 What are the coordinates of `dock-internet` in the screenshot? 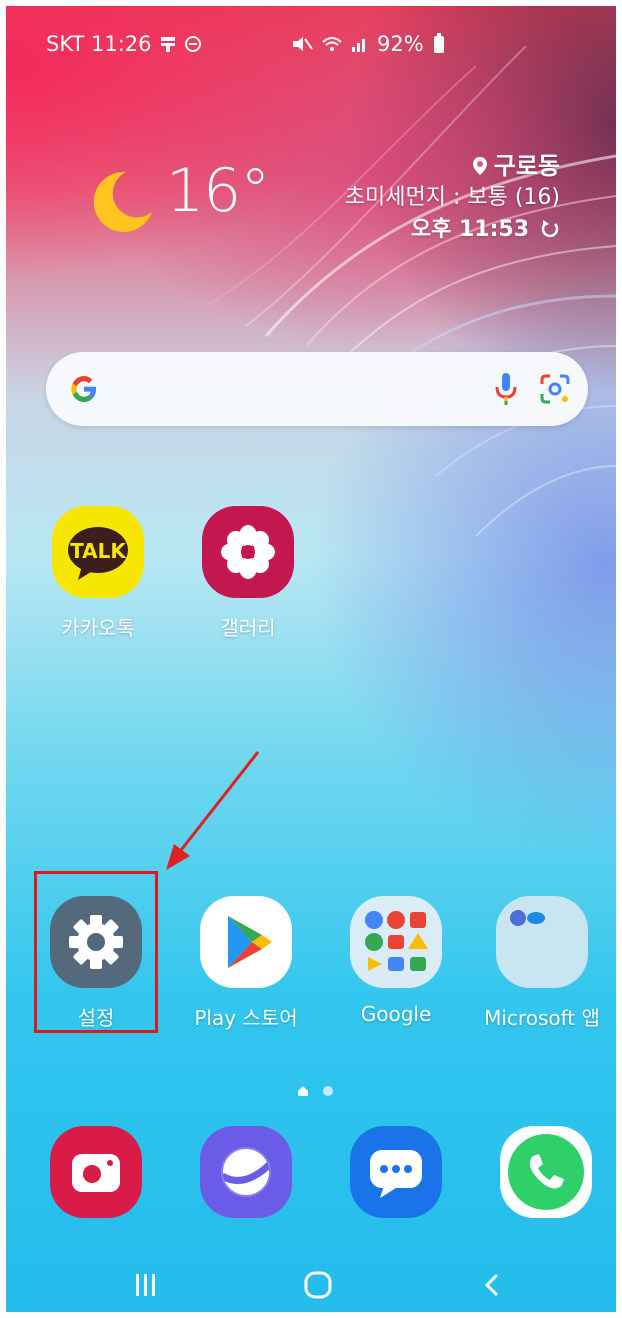 It's located at (246, 1172).